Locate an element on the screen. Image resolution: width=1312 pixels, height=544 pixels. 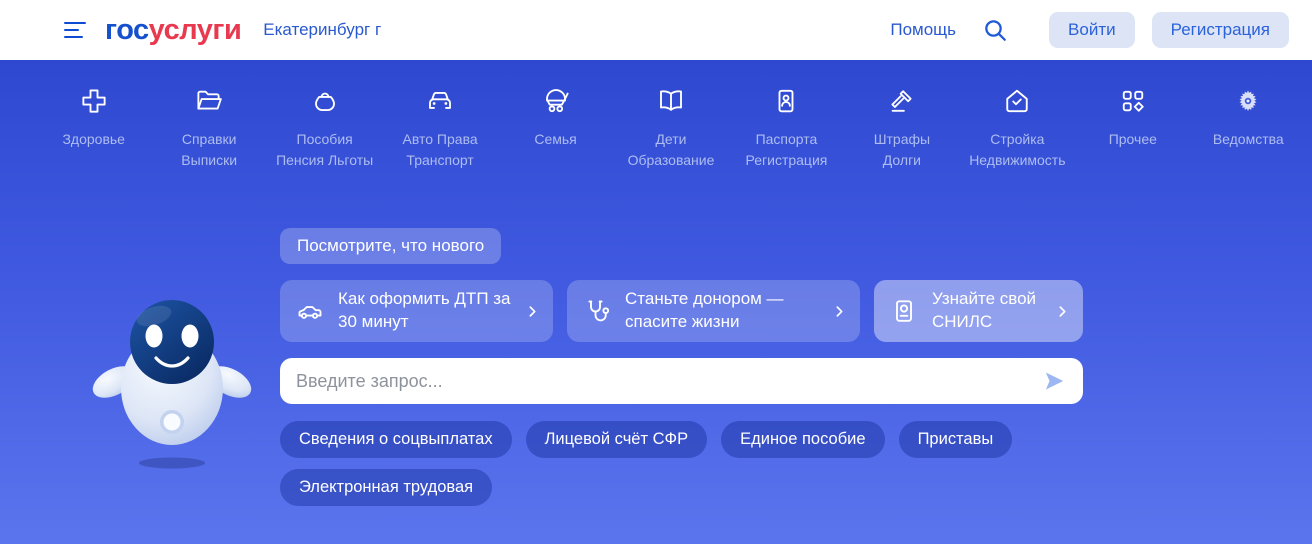
logo: госуслуги is located at coordinates (173, 30).